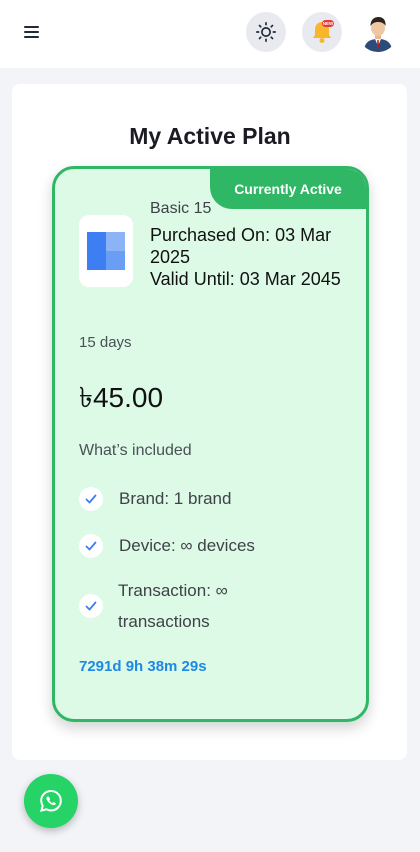 This screenshot has width=420, height=852. I want to click on page-title: My Active Plan, so click(210, 136).